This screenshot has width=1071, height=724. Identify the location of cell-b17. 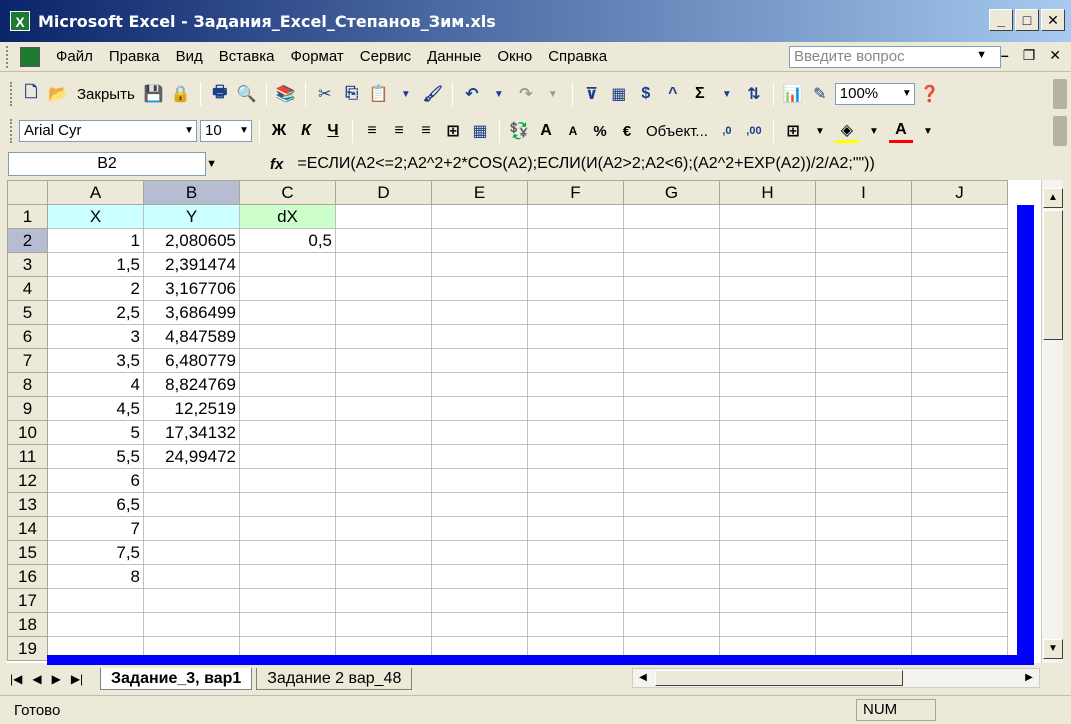
(191, 600).